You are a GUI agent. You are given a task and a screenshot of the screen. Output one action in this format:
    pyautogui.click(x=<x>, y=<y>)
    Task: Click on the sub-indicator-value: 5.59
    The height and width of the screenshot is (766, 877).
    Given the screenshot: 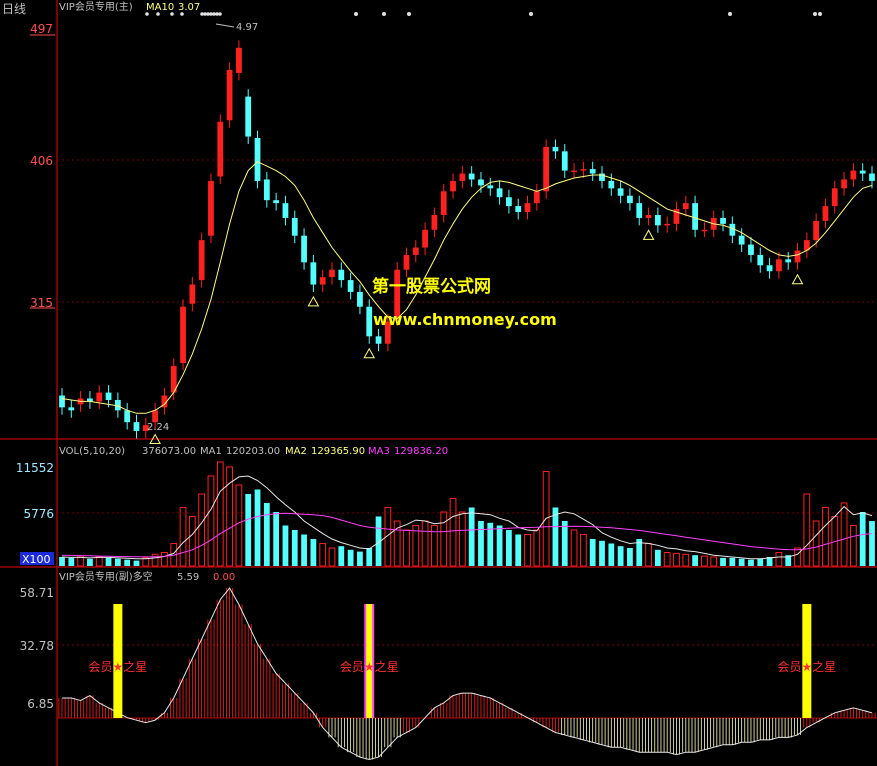 What is the action you would take?
    pyautogui.click(x=188, y=577)
    